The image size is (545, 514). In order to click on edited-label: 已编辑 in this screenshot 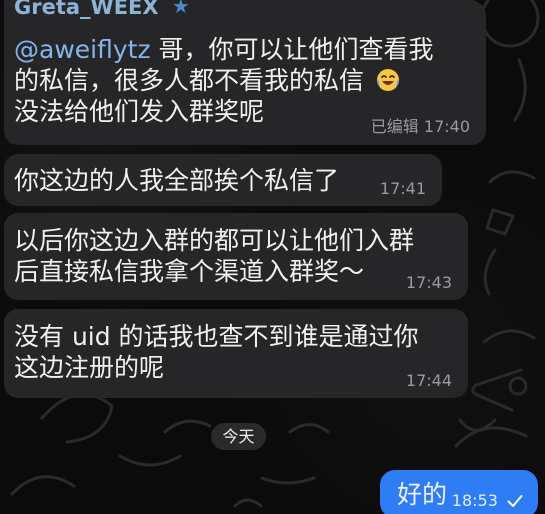, I will do `click(394, 126)`.